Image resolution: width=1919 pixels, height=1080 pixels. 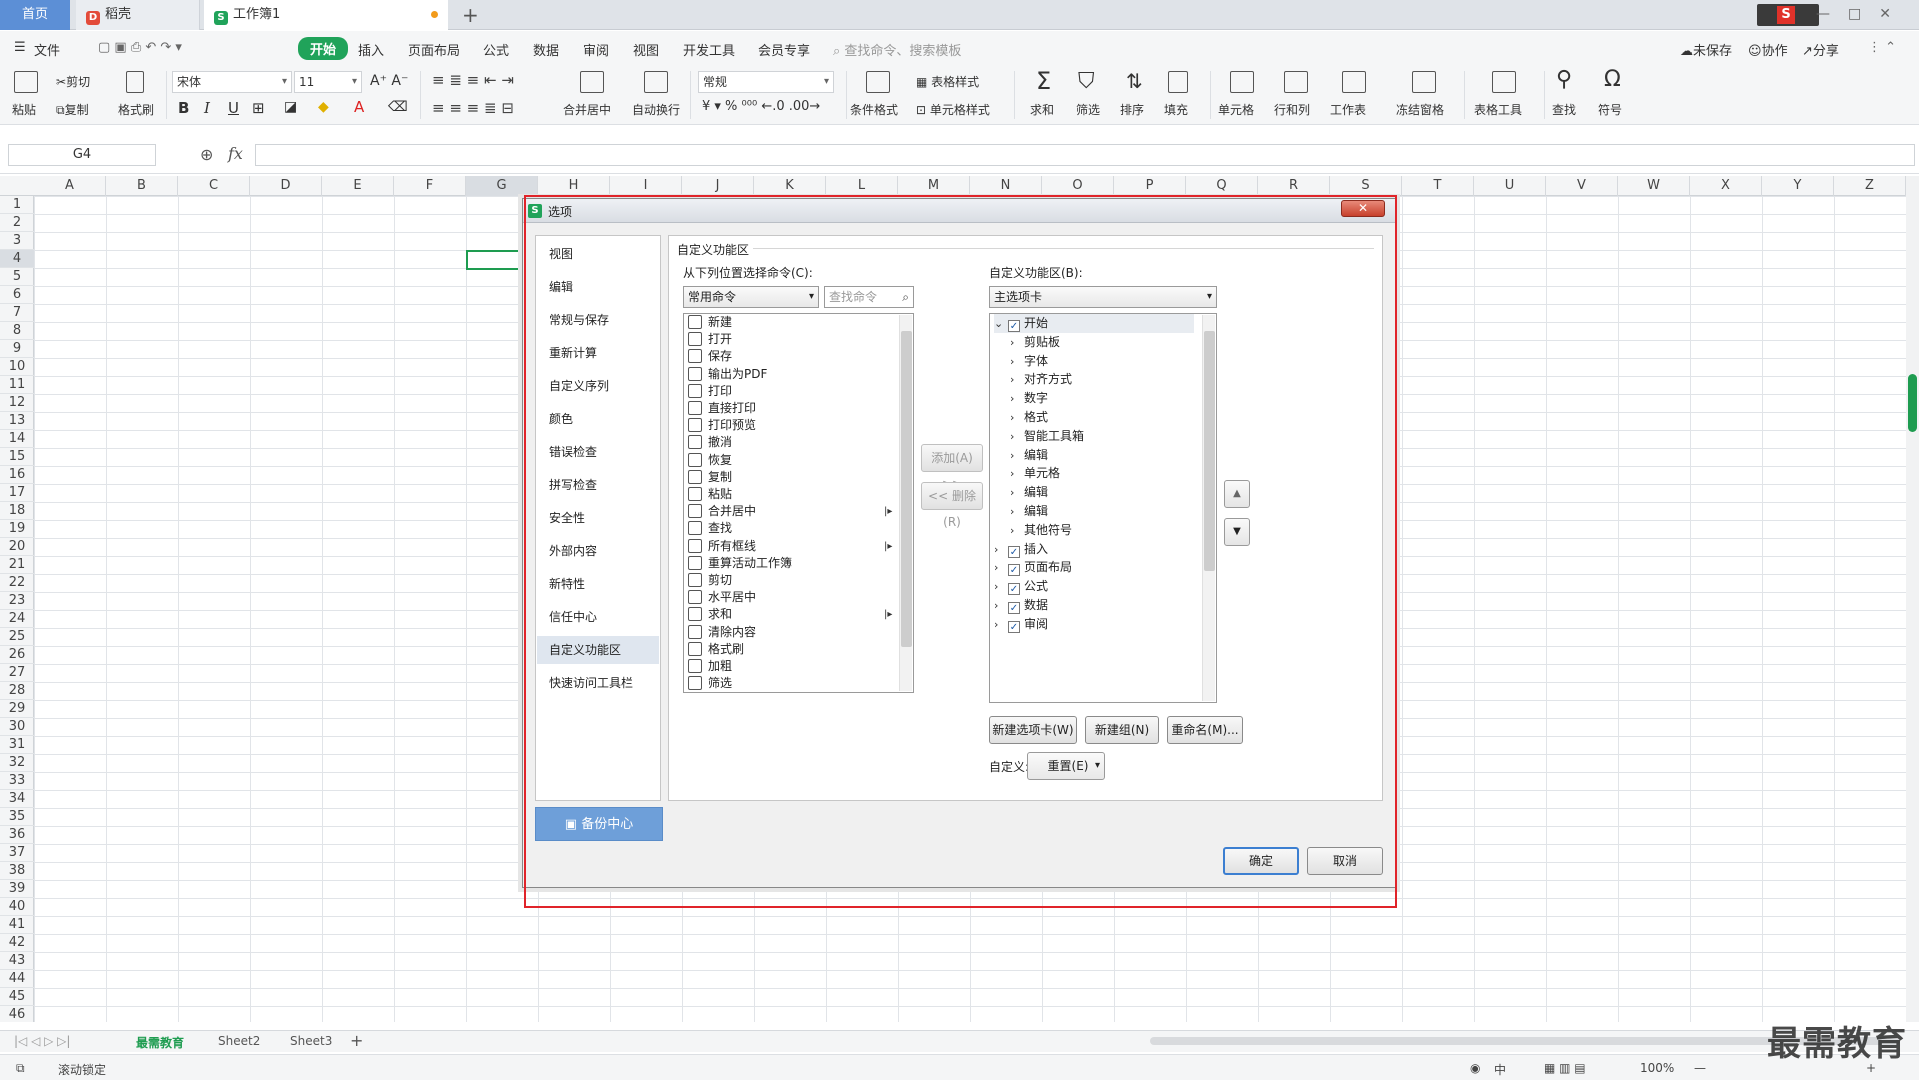 I want to click on row-header: 39, so click(x=17, y=889).